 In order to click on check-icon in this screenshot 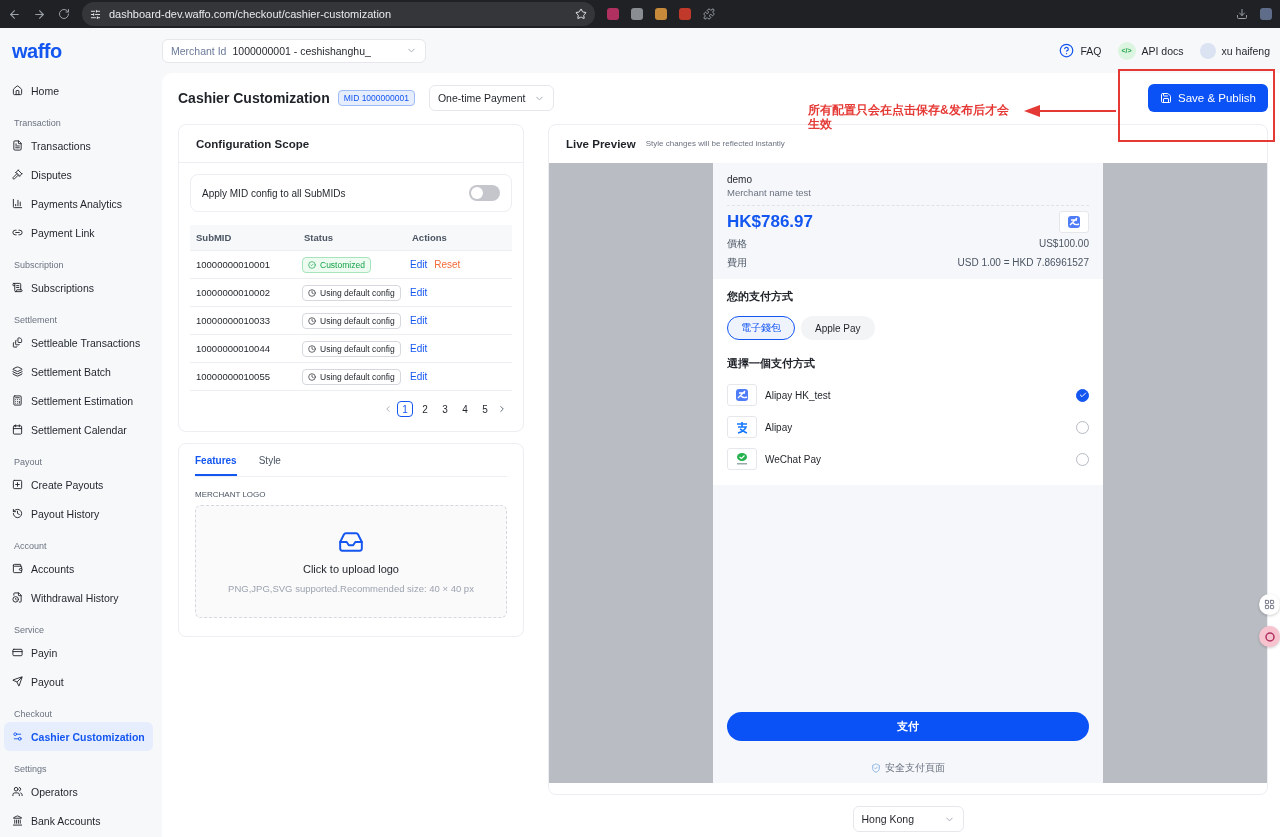, I will do `click(1082, 395)`.